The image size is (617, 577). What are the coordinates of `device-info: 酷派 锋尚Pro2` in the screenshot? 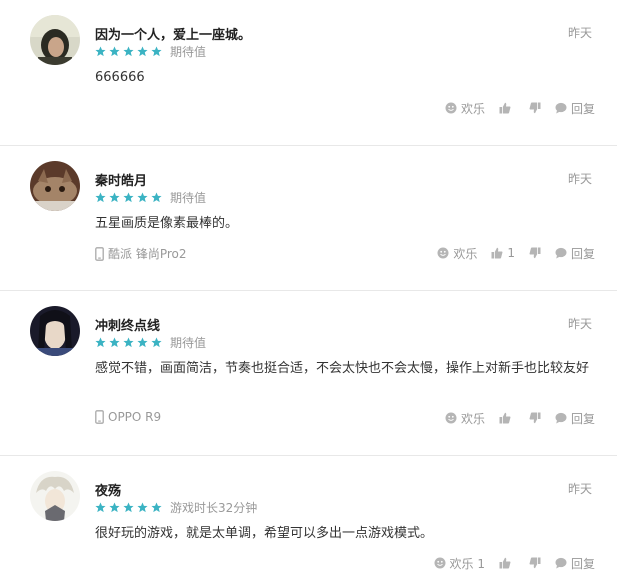 It's located at (141, 253).